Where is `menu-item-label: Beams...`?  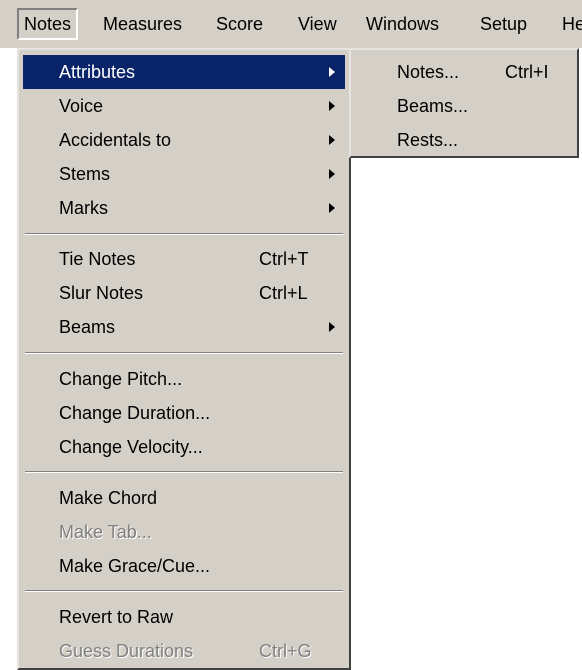
menu-item-label: Beams... is located at coordinates (433, 106).